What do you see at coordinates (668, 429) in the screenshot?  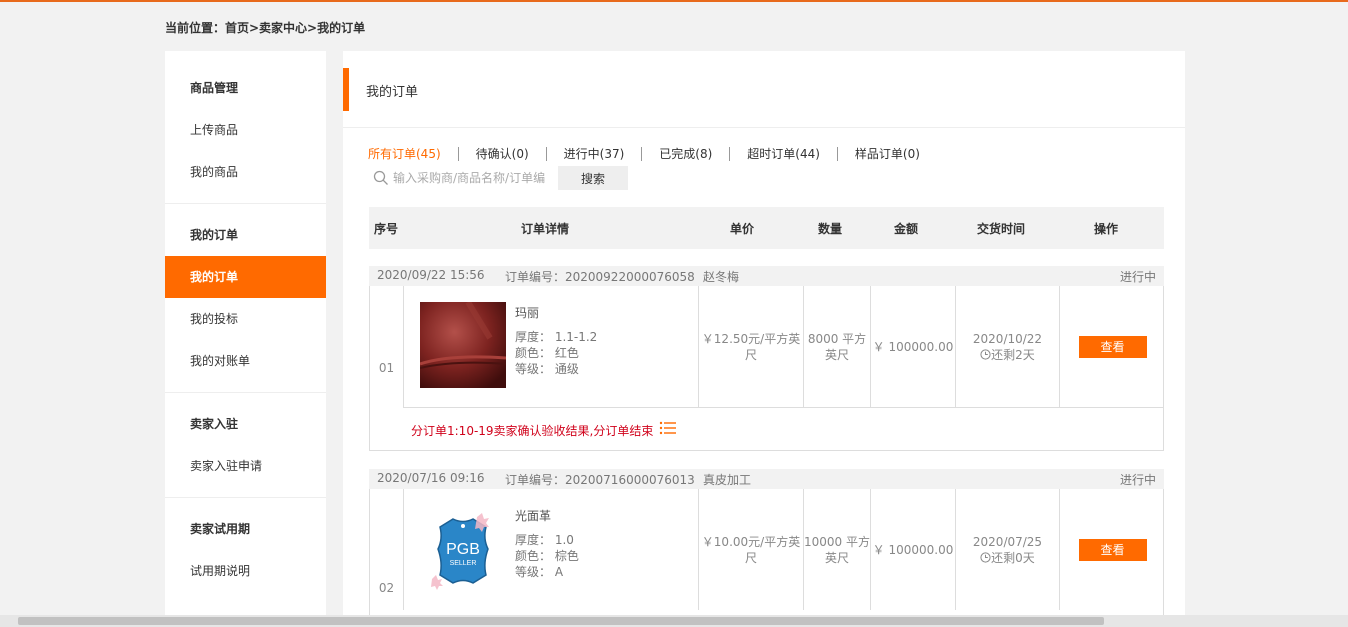 I see `list-icon` at bounding box center [668, 429].